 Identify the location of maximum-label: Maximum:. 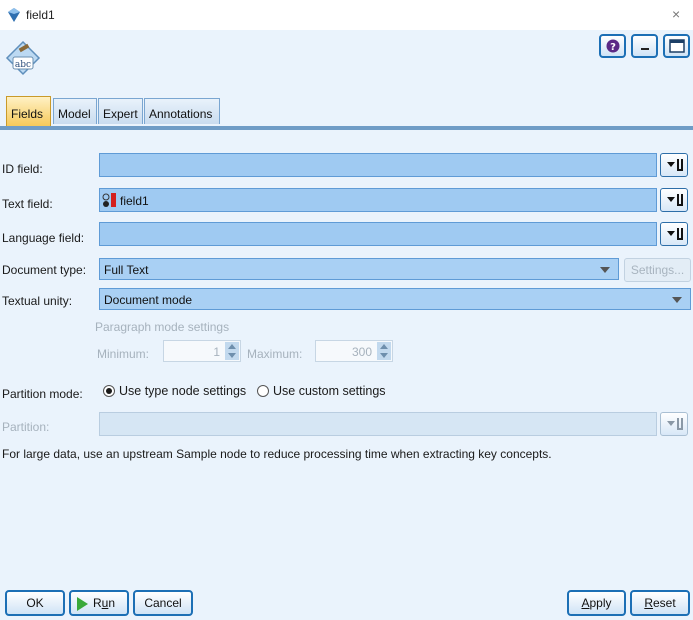
(275, 354).